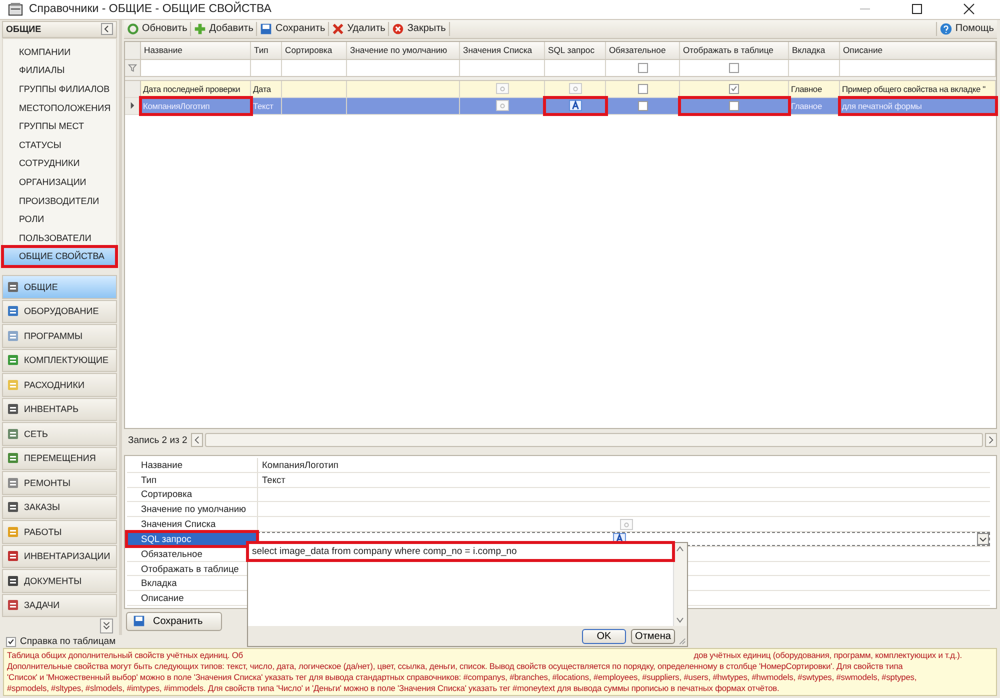  What do you see at coordinates (59, 256) in the screenshot?
I see `sidebar-item: ОБЩИЕ СВОЙСТВА` at bounding box center [59, 256].